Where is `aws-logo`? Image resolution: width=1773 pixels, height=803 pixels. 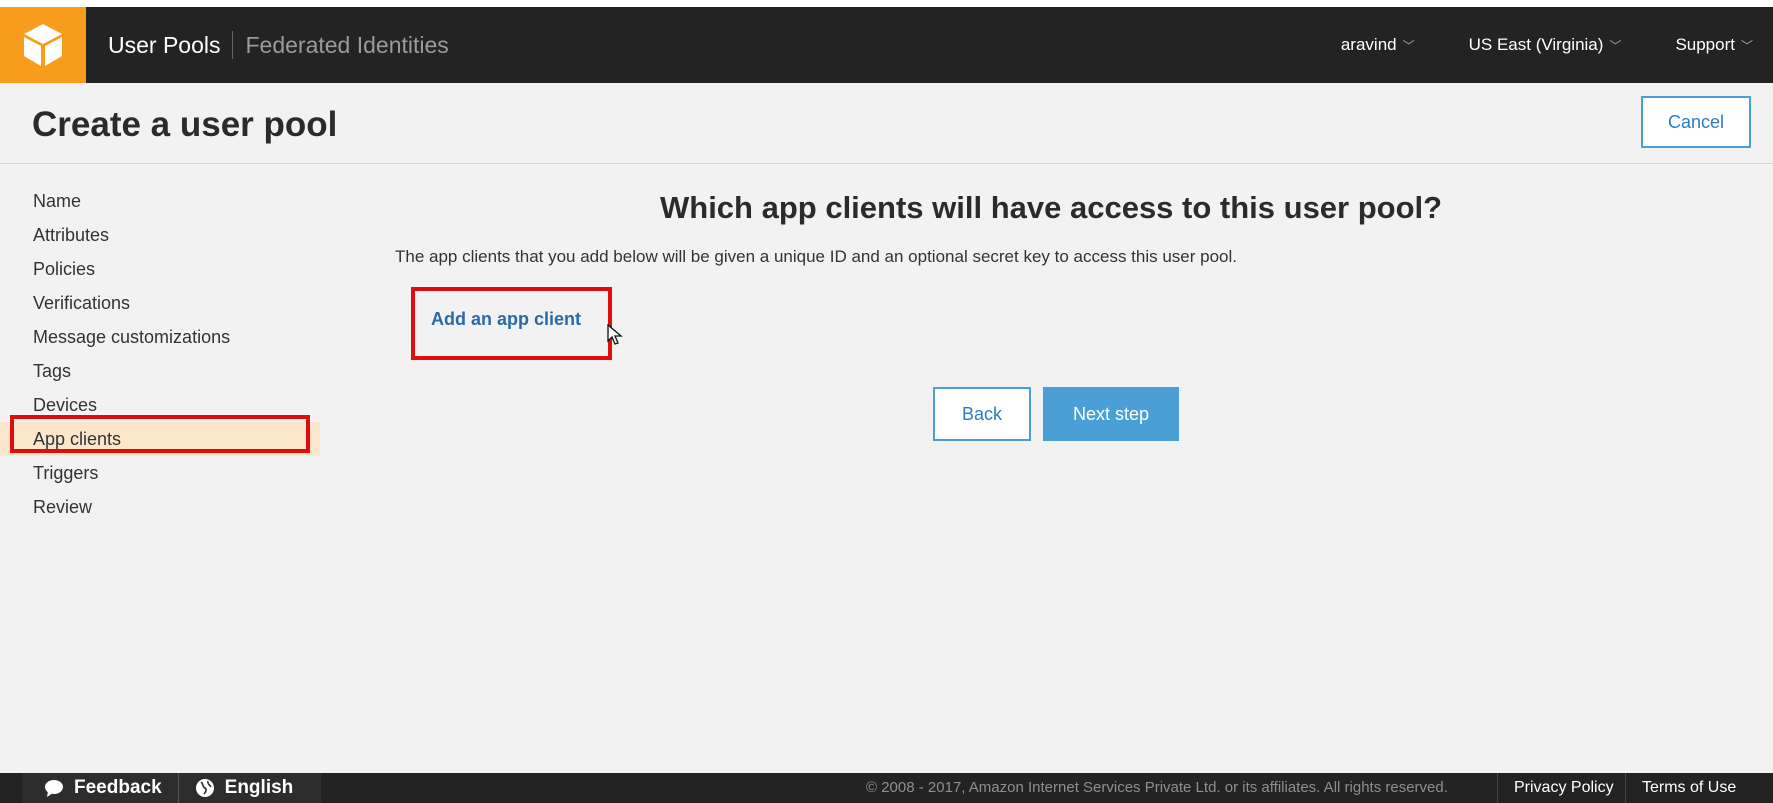 aws-logo is located at coordinates (43, 45).